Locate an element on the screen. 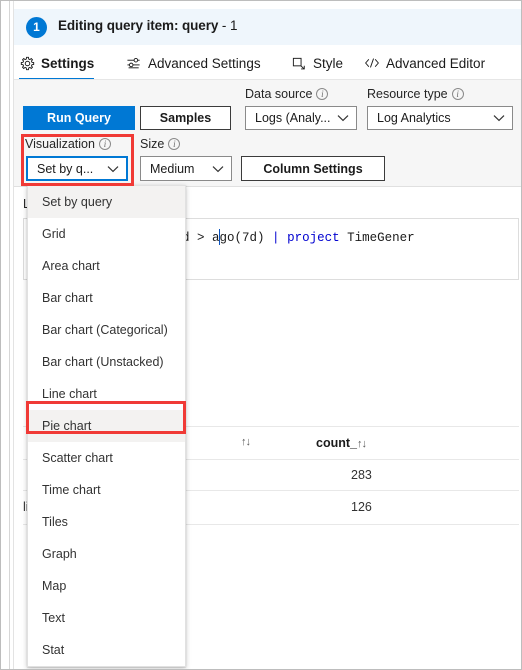 The image size is (522, 670). visualization-label-text: Visualization is located at coordinates (60, 144).